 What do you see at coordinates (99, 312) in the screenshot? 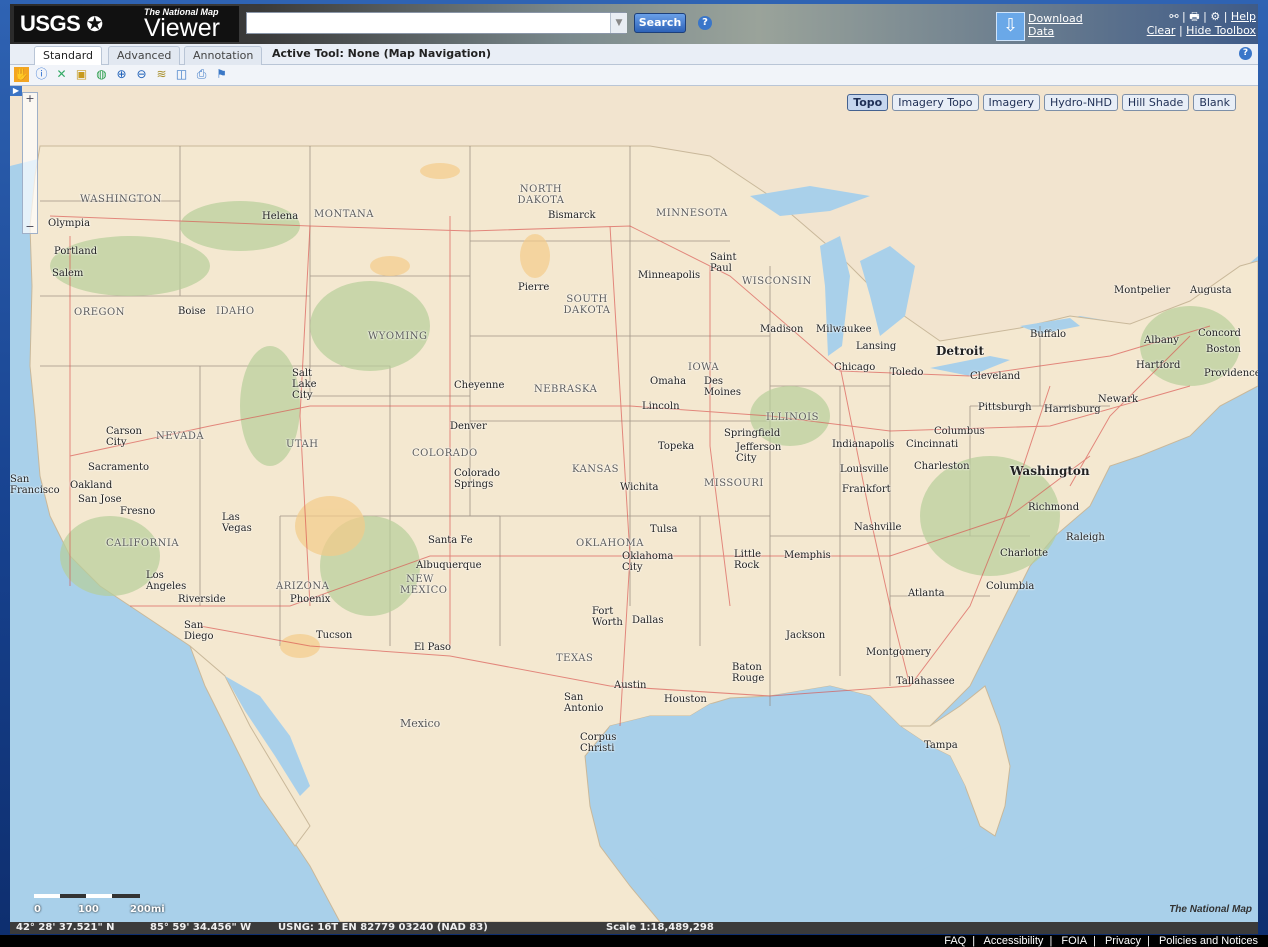
I see `map-label-state: OREGON` at bounding box center [99, 312].